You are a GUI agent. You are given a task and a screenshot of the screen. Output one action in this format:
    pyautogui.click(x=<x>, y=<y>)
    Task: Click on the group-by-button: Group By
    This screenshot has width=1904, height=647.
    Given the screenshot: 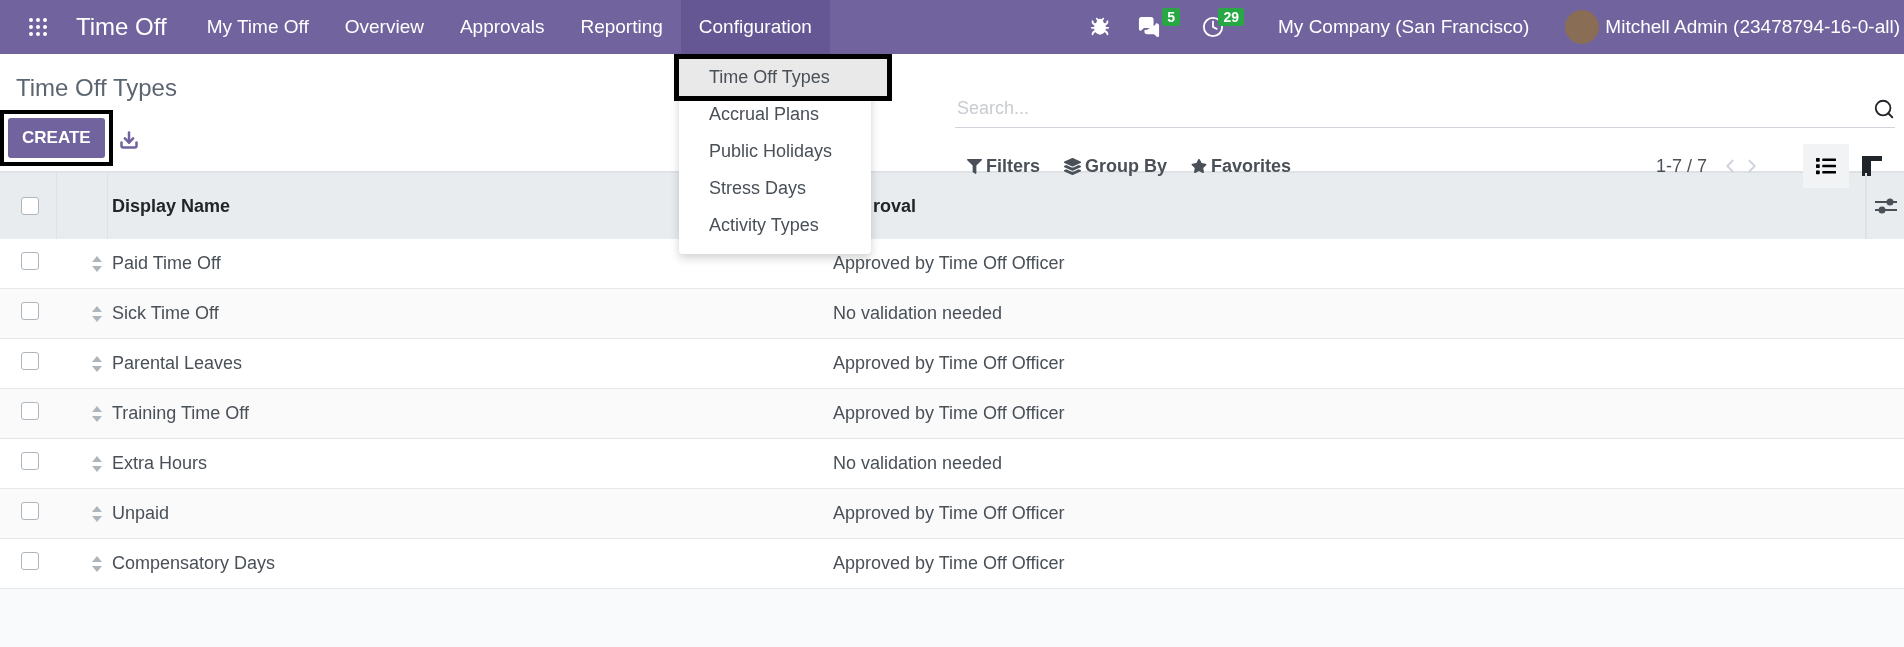 What is the action you would take?
    pyautogui.click(x=1116, y=166)
    